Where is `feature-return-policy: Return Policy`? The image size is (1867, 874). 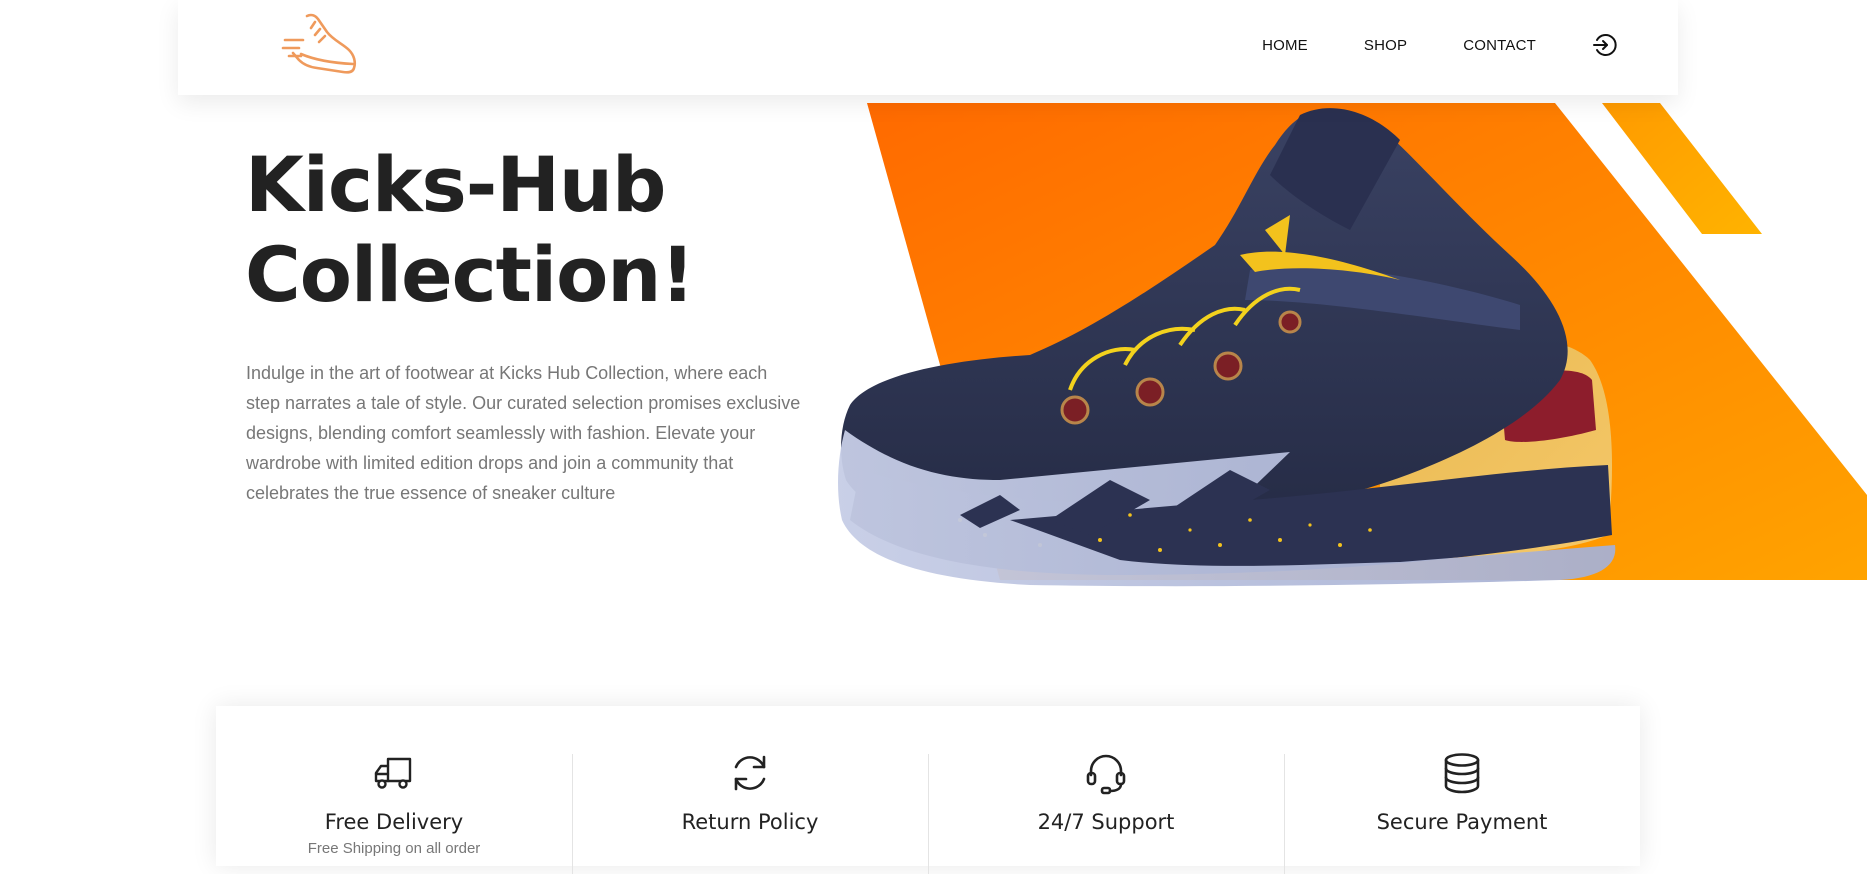
feature-return-policy: Return Policy is located at coordinates (750, 790).